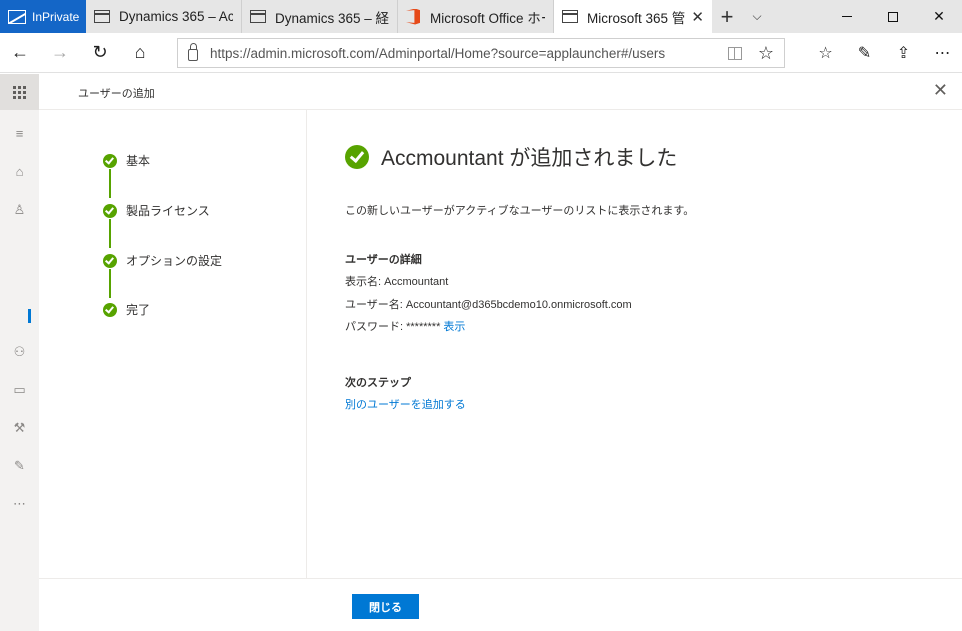 This screenshot has height=631, width=962. What do you see at coordinates (174, 261) in the screenshot?
I see `step-label: オプションの設定` at bounding box center [174, 261].